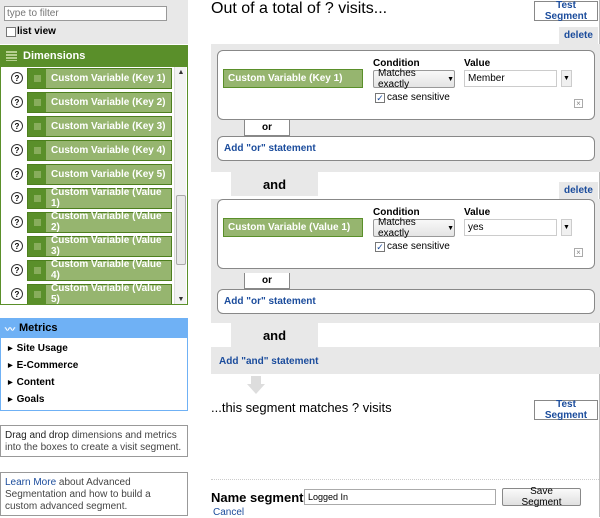 The width and height of the screenshot is (600, 518). What do you see at coordinates (510, 78) in the screenshot?
I see `value-input: Member` at bounding box center [510, 78].